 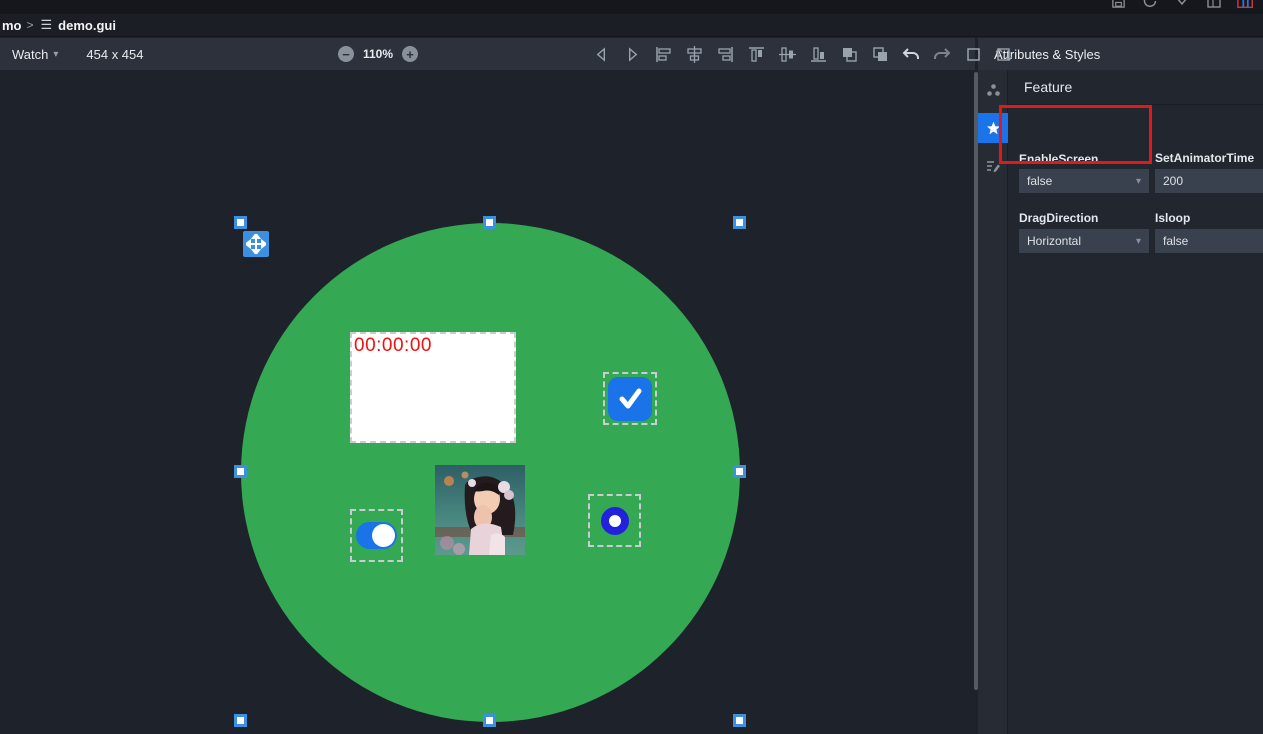 What do you see at coordinates (601, 54) in the screenshot?
I see `prev-icon` at bounding box center [601, 54].